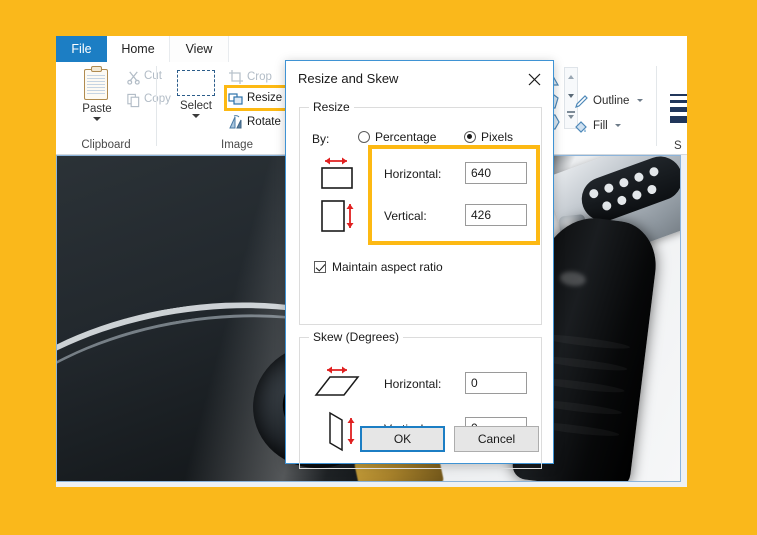 Image resolution: width=757 pixels, height=535 pixels. What do you see at coordinates (321, 139) in the screenshot?
I see `by-label: By:` at bounding box center [321, 139].